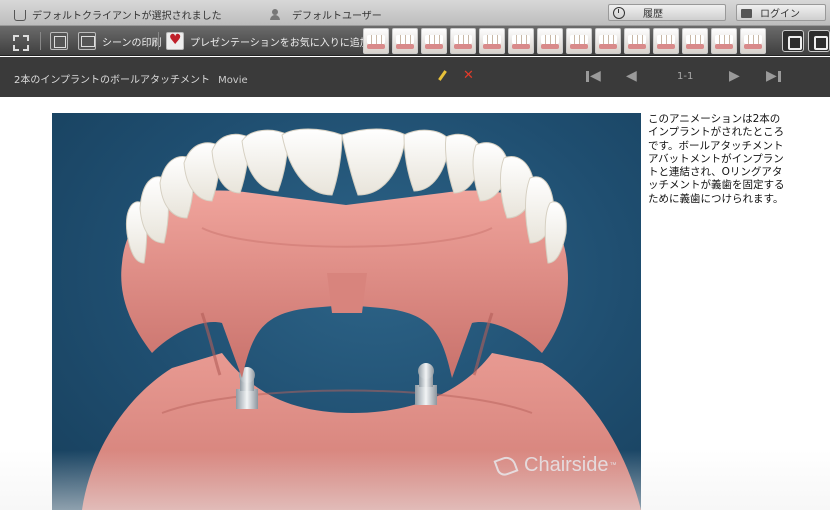 Image resolution: width=830 pixels, height=510 pixels. What do you see at coordinates (415, 13) in the screenshot?
I see `status-bar: デフォルトクライアントが選択されました デフォルトユーザー 履歴 ログイン` at bounding box center [415, 13].